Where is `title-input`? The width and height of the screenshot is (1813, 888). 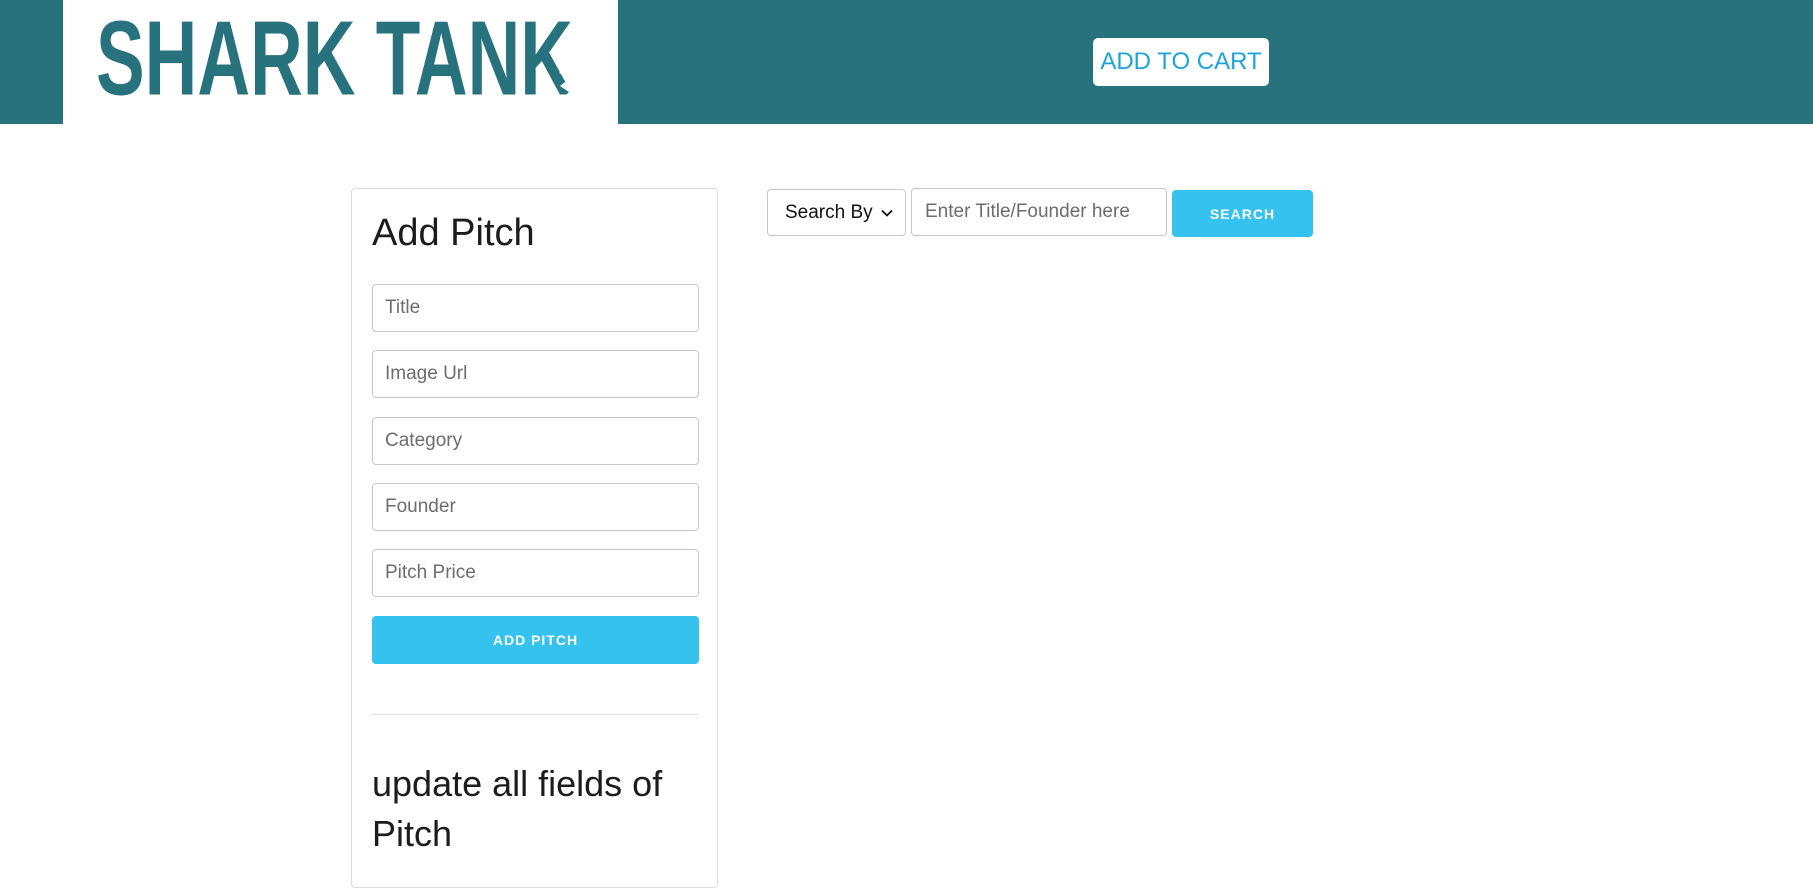
title-input is located at coordinates (535, 308).